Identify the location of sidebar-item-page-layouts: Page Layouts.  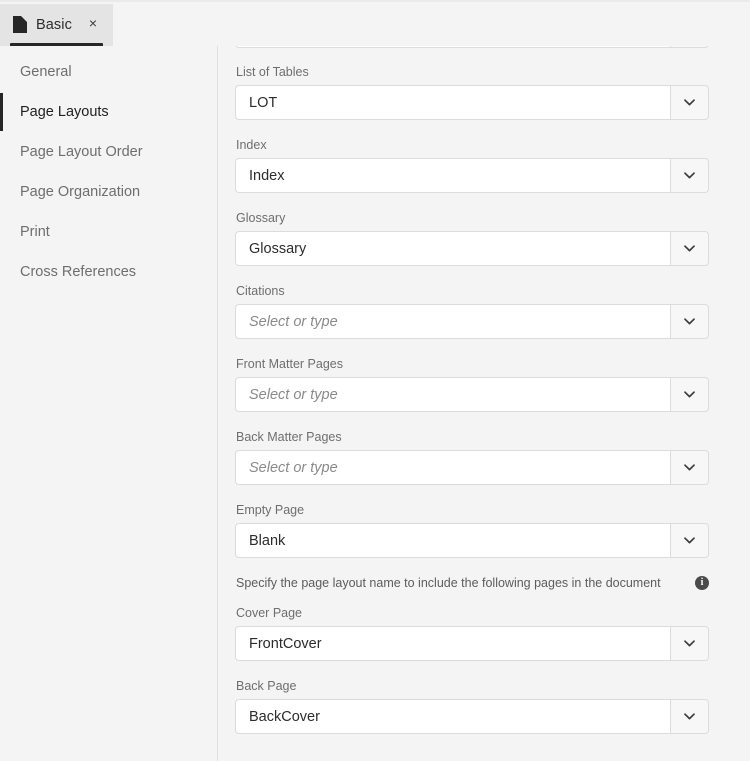
(108, 112).